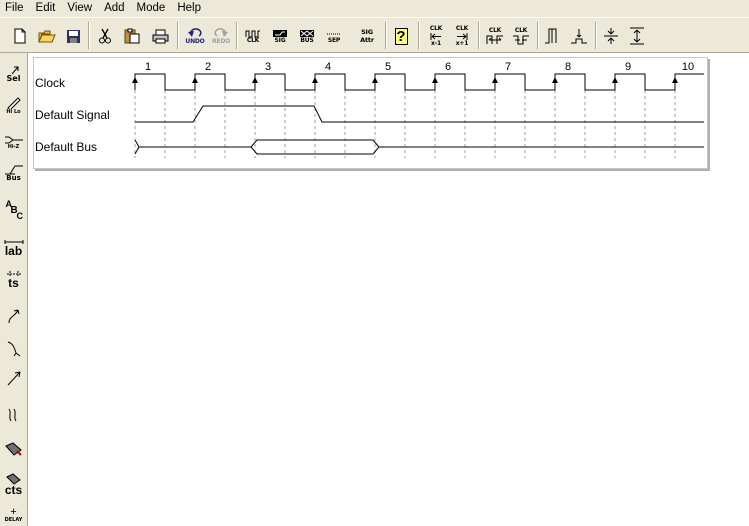 Image resolution: width=749 pixels, height=526 pixels. What do you see at coordinates (189, 8) in the screenshot?
I see `menu-help: Help` at bounding box center [189, 8].